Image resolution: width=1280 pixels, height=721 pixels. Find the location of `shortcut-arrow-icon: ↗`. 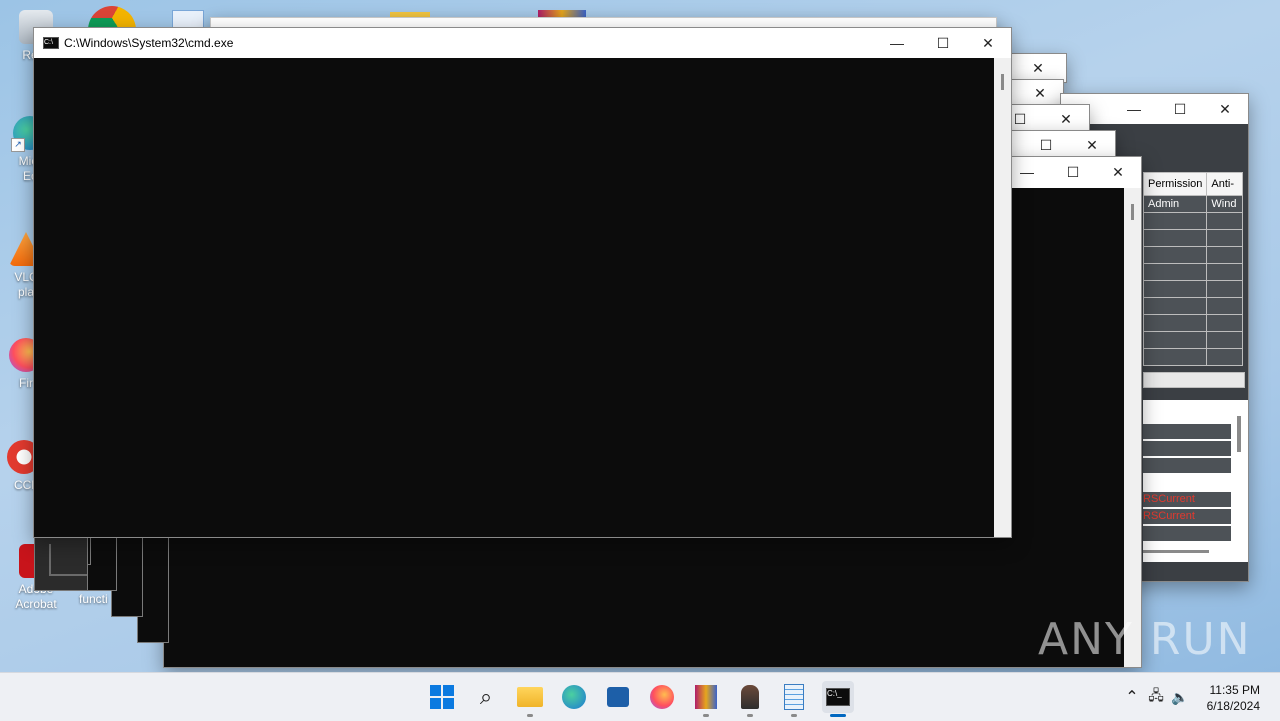

shortcut-arrow-icon: ↗ is located at coordinates (18, 145).